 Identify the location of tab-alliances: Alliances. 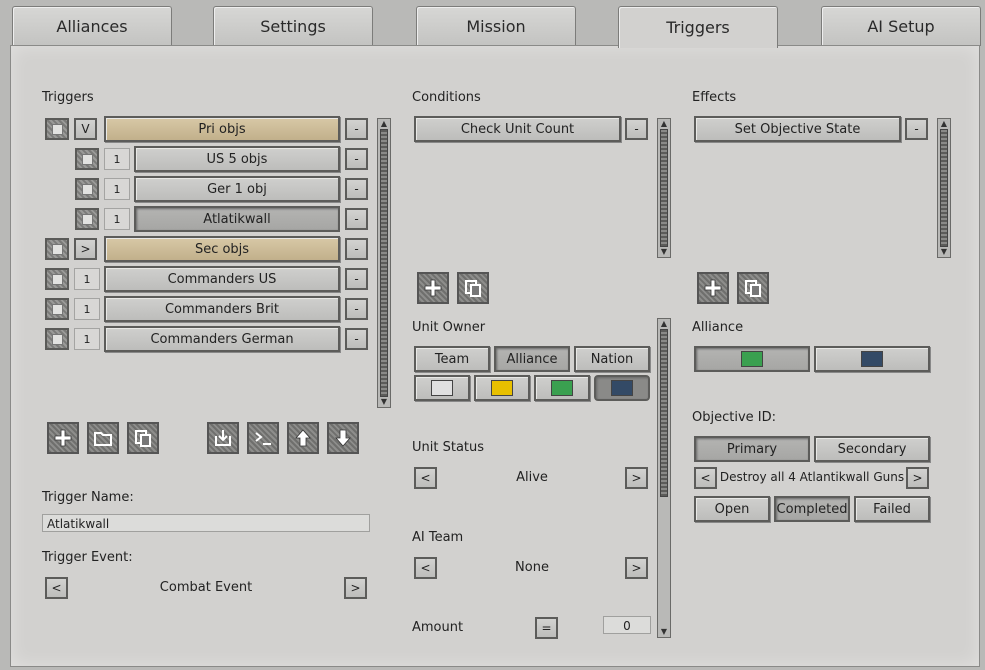
(92, 26).